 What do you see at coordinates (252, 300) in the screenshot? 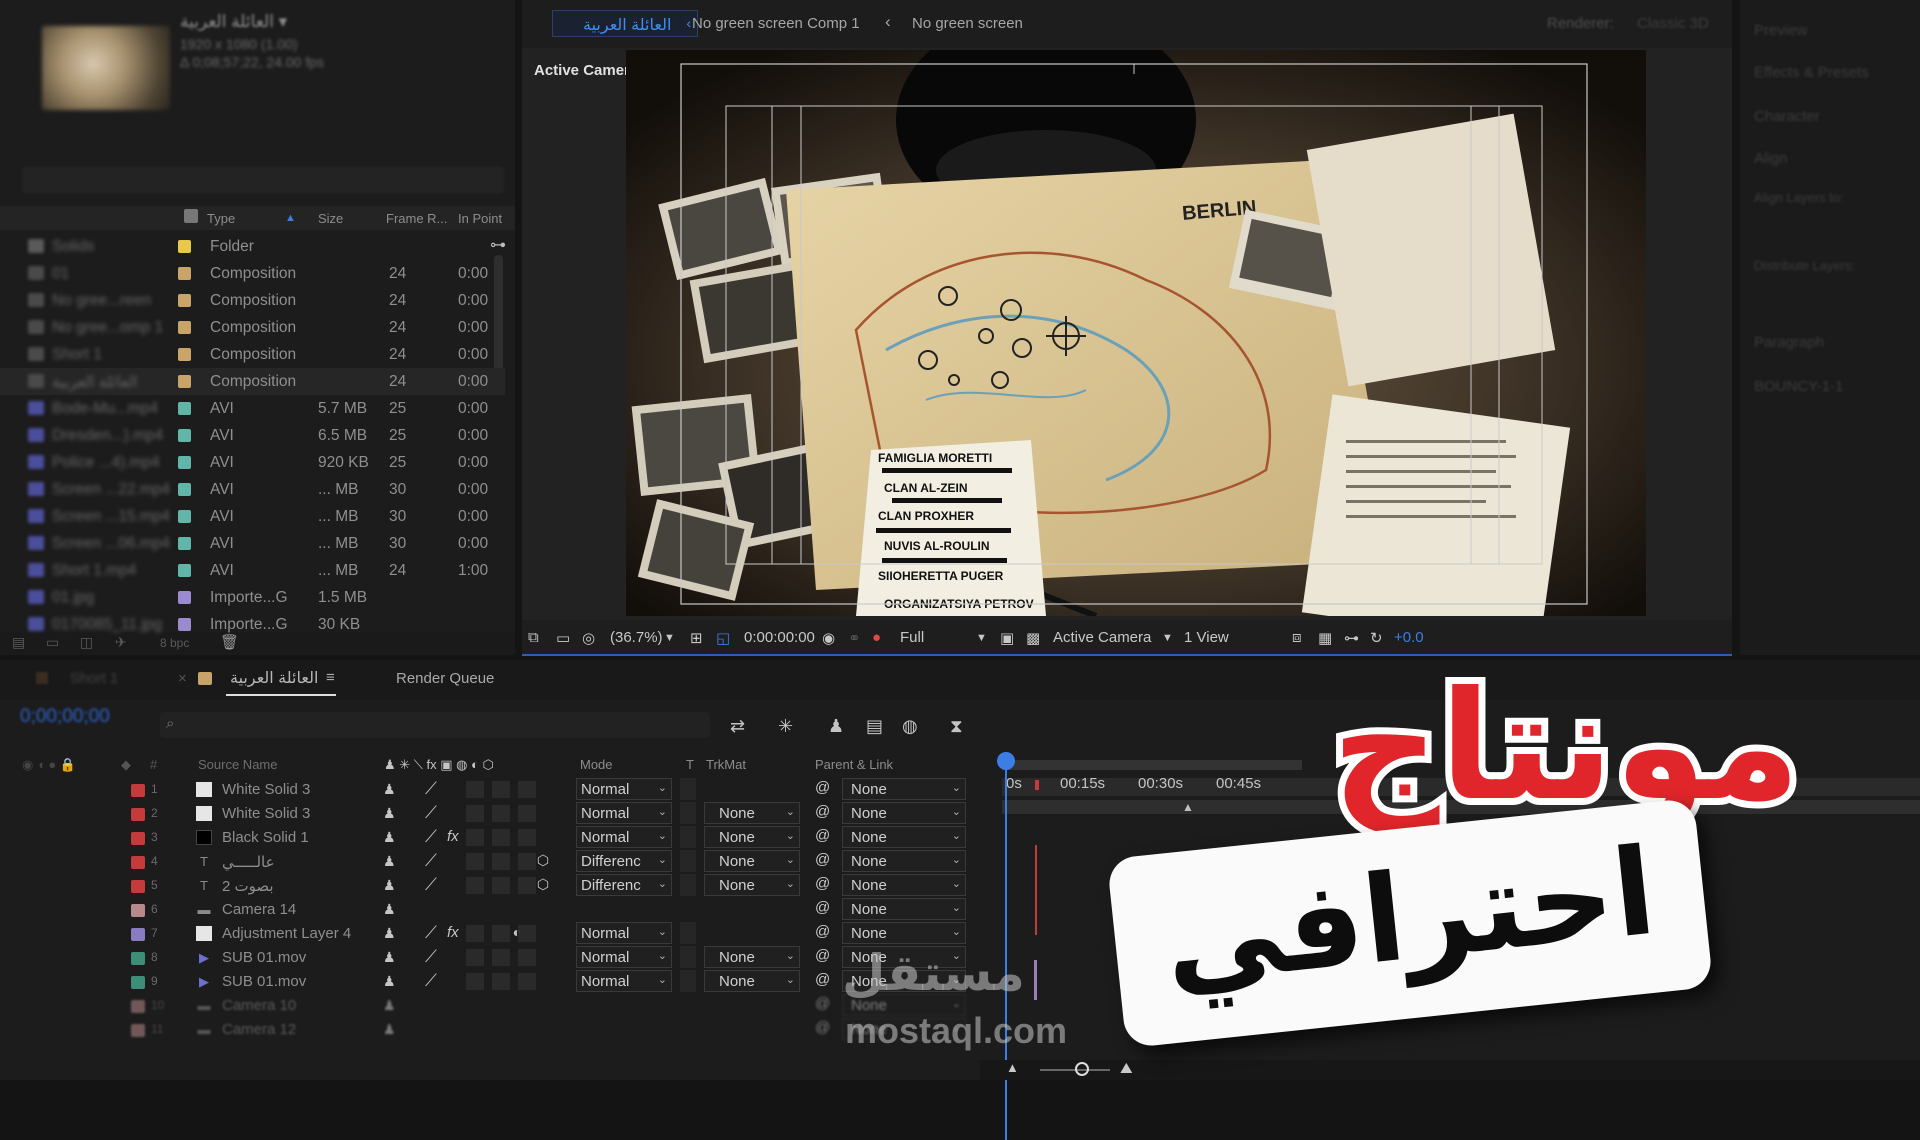
I see `project-item-row: No gree...reen Composition 24 0:00` at bounding box center [252, 300].